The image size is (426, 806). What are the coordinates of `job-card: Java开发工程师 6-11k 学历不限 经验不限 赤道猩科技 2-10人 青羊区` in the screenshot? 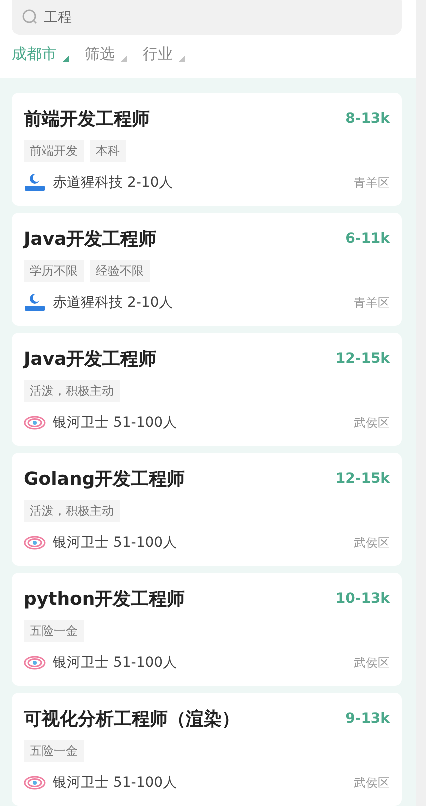 It's located at (207, 269).